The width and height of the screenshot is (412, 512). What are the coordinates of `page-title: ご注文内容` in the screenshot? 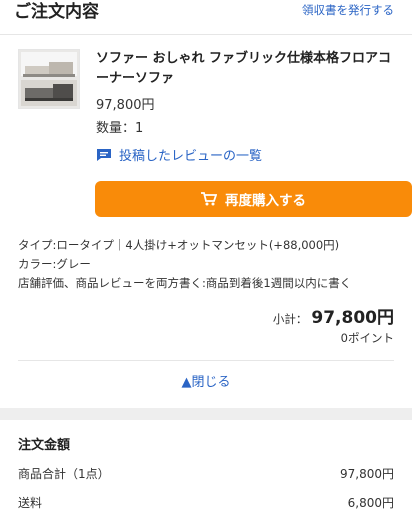 It's located at (56, 12).